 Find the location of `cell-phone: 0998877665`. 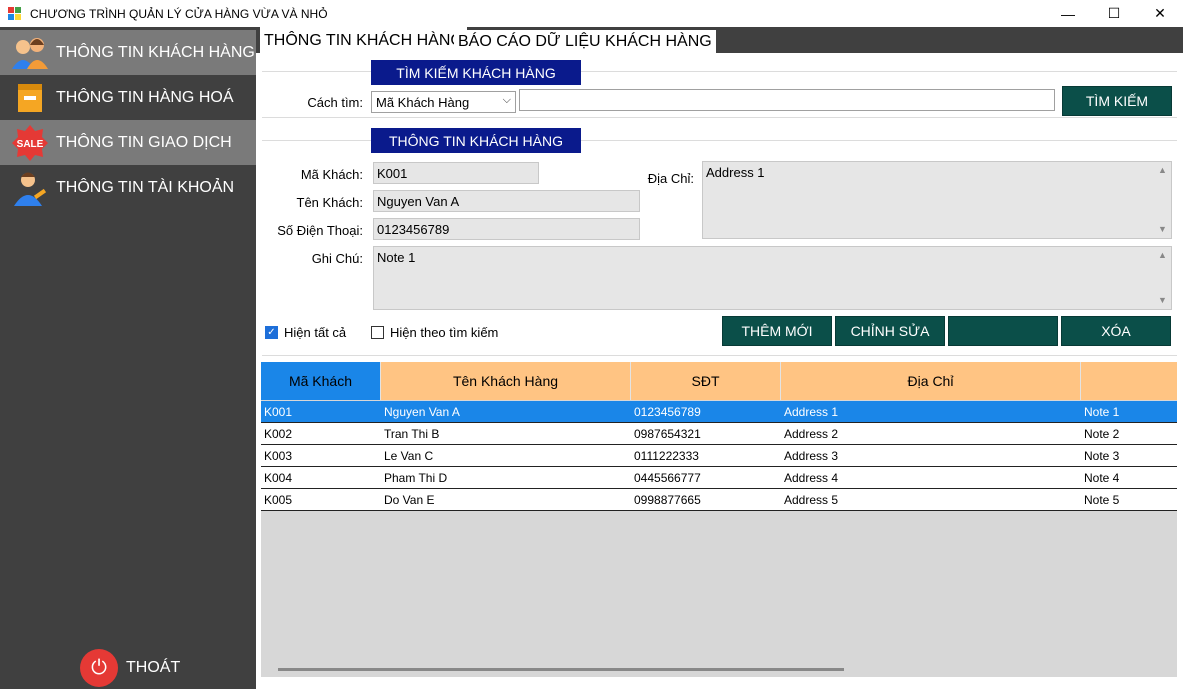

cell-phone: 0998877665 is located at coordinates (667, 500).